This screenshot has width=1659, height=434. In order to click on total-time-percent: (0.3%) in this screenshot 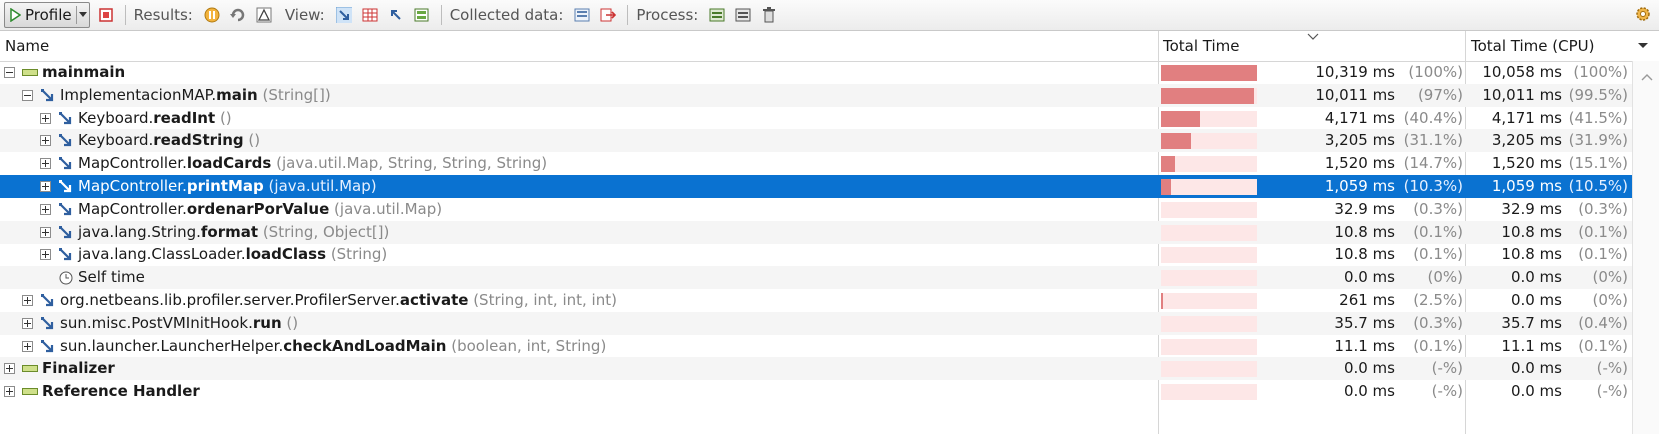, I will do `click(1438, 322)`.